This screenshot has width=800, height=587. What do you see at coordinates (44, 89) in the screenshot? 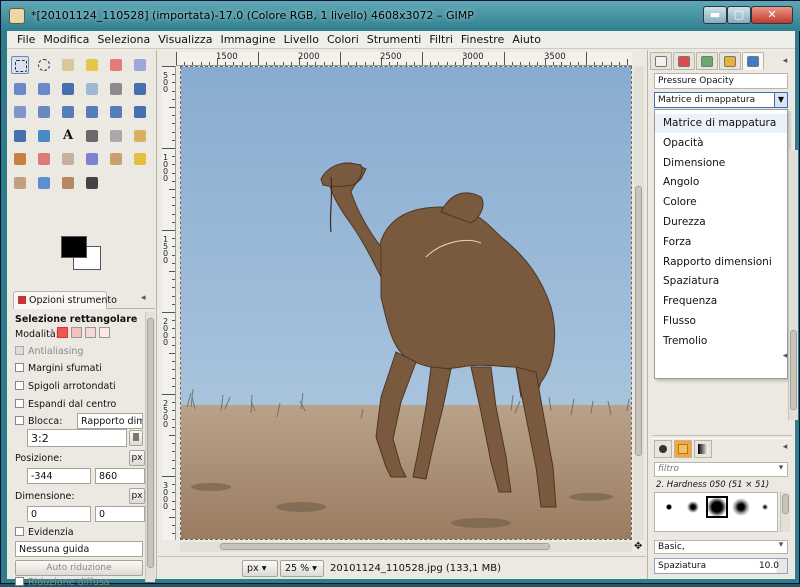
I see `paths-tool` at bounding box center [44, 89].